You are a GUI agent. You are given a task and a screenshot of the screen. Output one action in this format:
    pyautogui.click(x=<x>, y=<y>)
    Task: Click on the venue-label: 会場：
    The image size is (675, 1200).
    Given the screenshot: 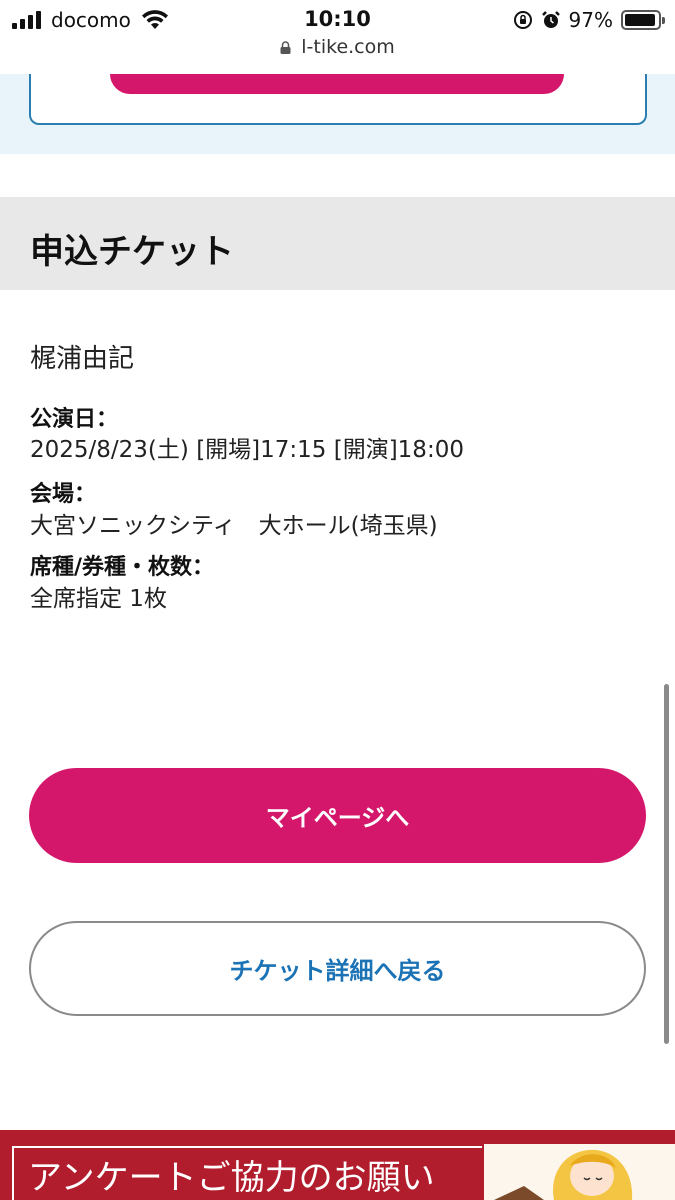 What is the action you would take?
    pyautogui.click(x=63, y=494)
    